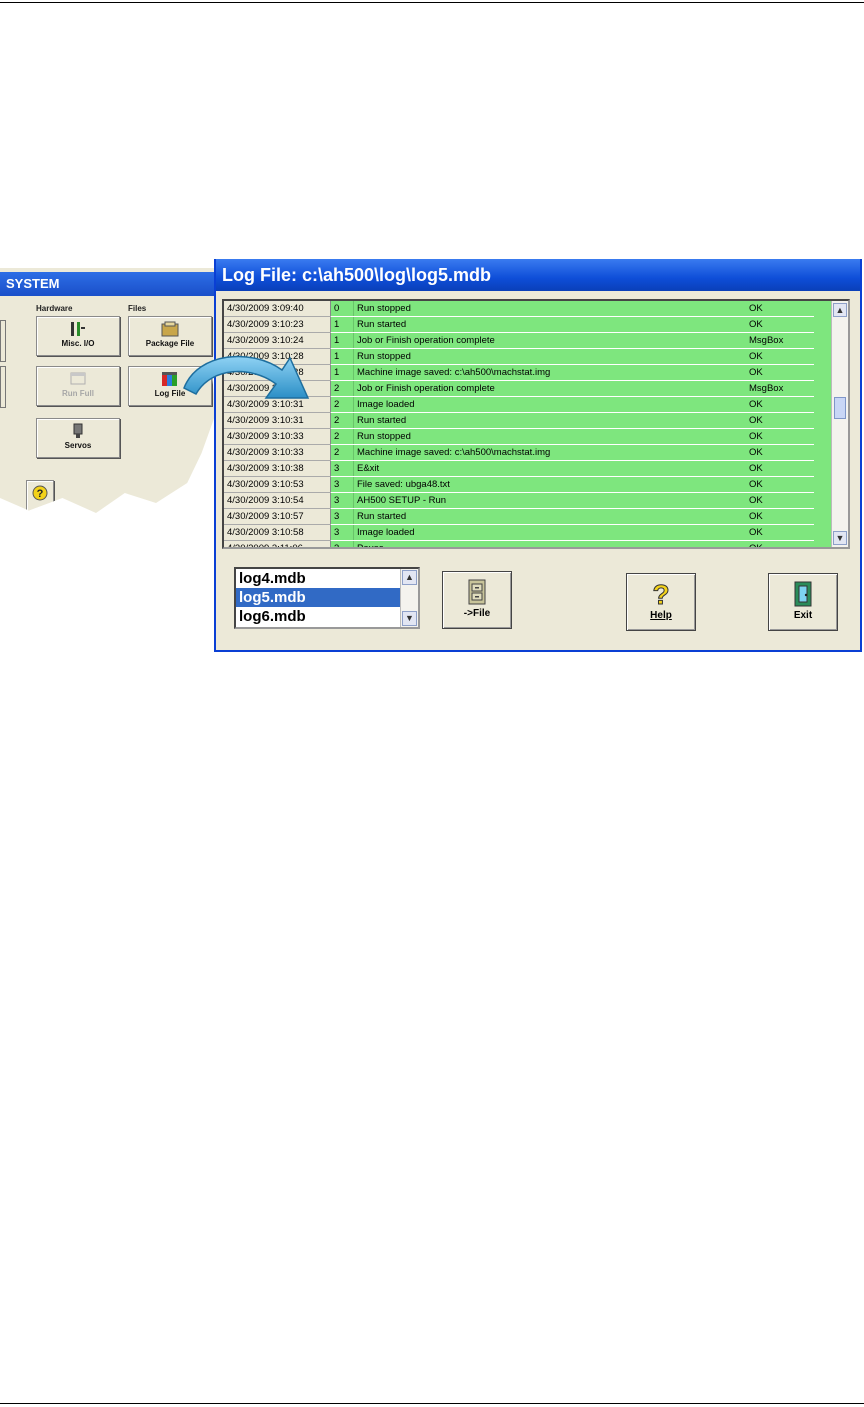 The image size is (864, 1407). I want to click on log-timestamp-cell: 4/30/2009 3:11:06, so click(277, 543).